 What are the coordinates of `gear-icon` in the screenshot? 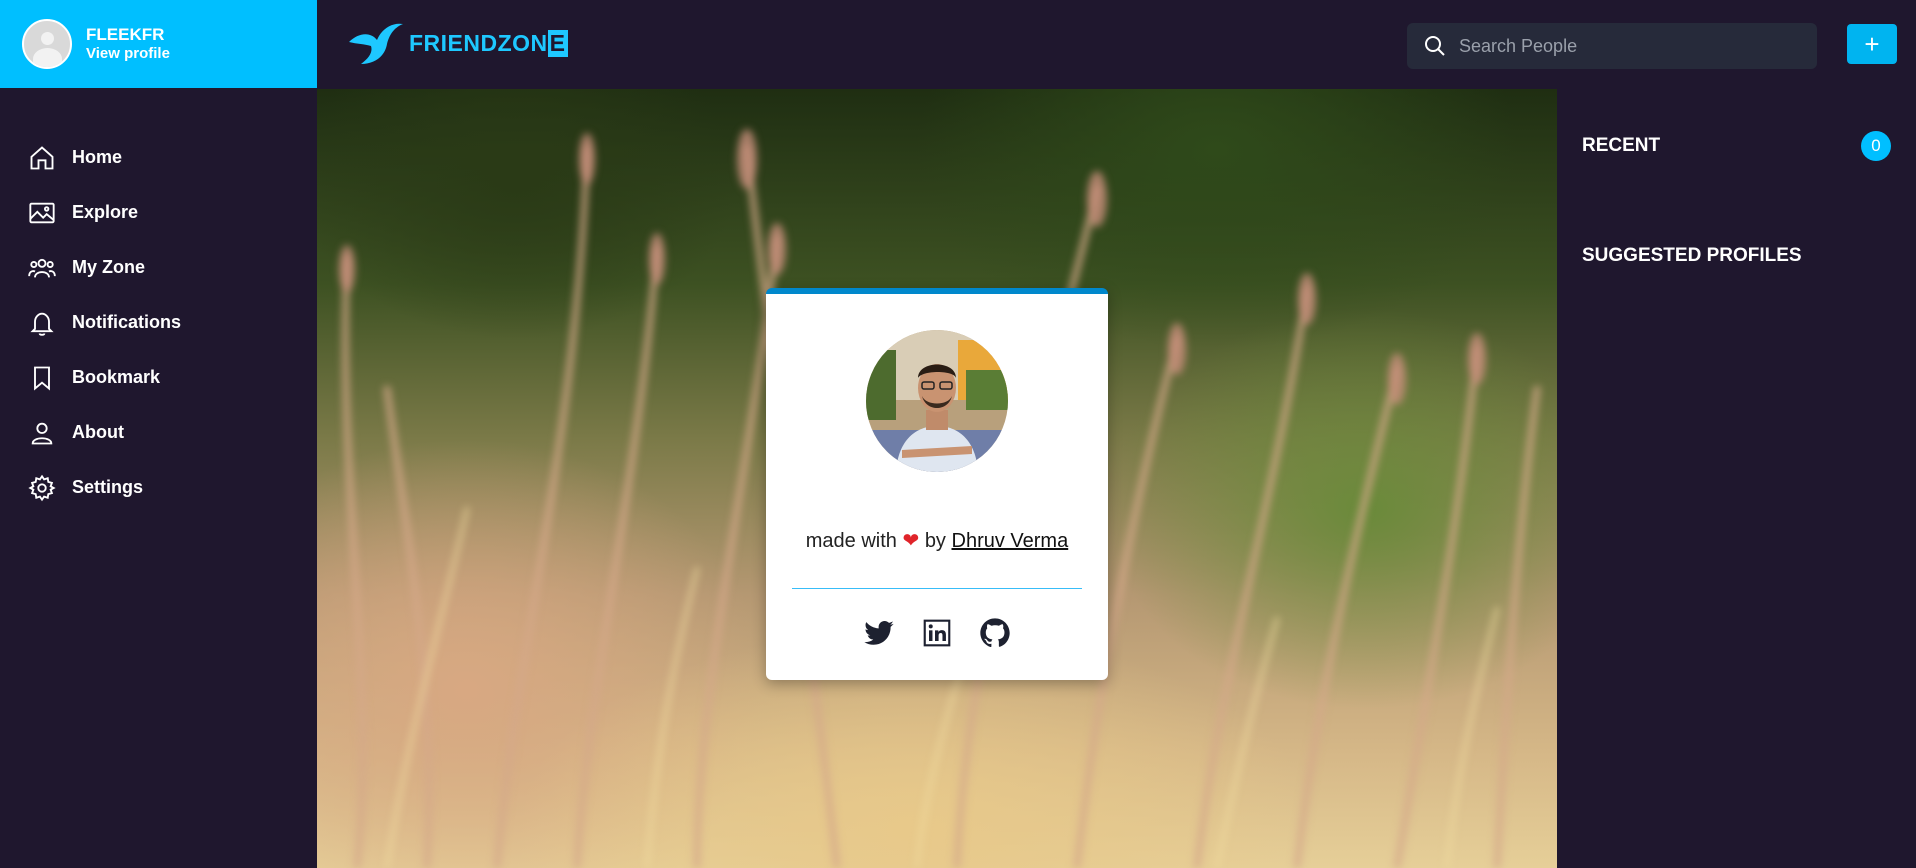 It's located at (42, 487).